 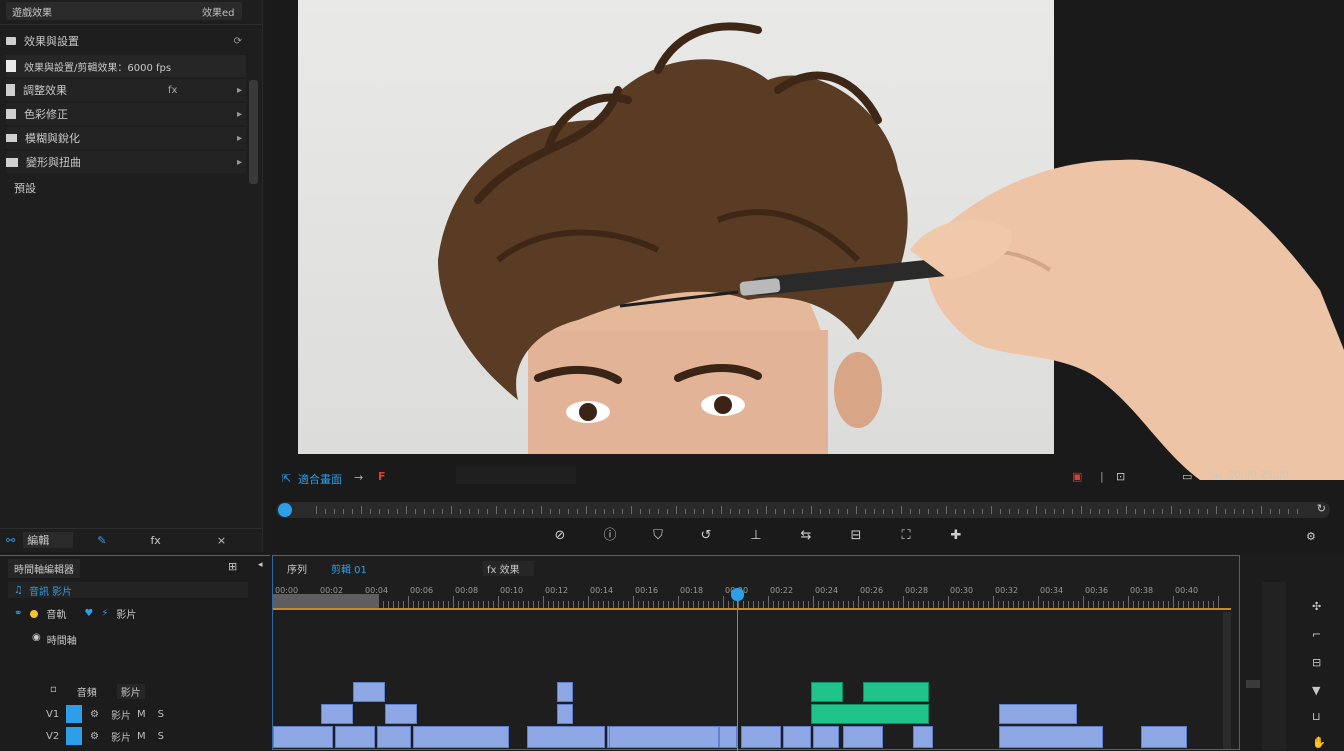 What do you see at coordinates (124, 11) in the screenshot?
I see `search-bar: 遊戲效果 效果ed` at bounding box center [124, 11].